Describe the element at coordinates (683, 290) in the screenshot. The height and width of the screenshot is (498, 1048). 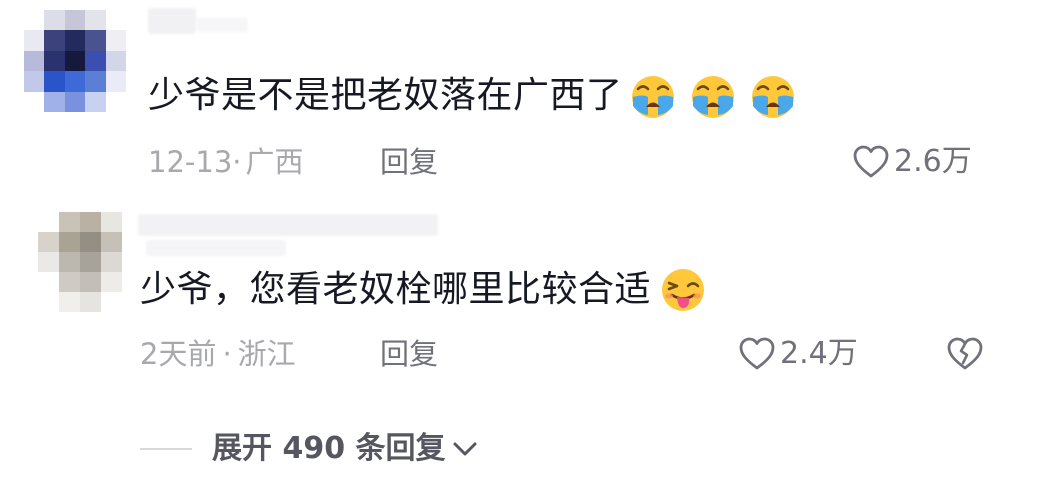
I see `winking-face-with-tongue-icon` at that location.